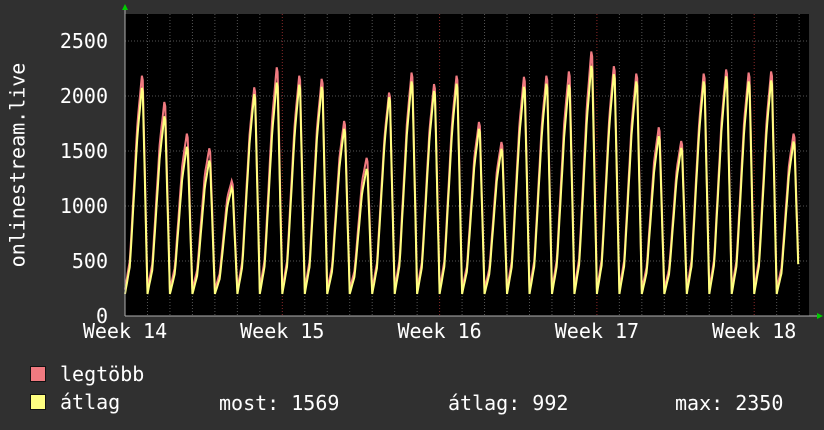 The image size is (824, 430). I want to click on legend-item-atlag: átlag, so click(75, 402).